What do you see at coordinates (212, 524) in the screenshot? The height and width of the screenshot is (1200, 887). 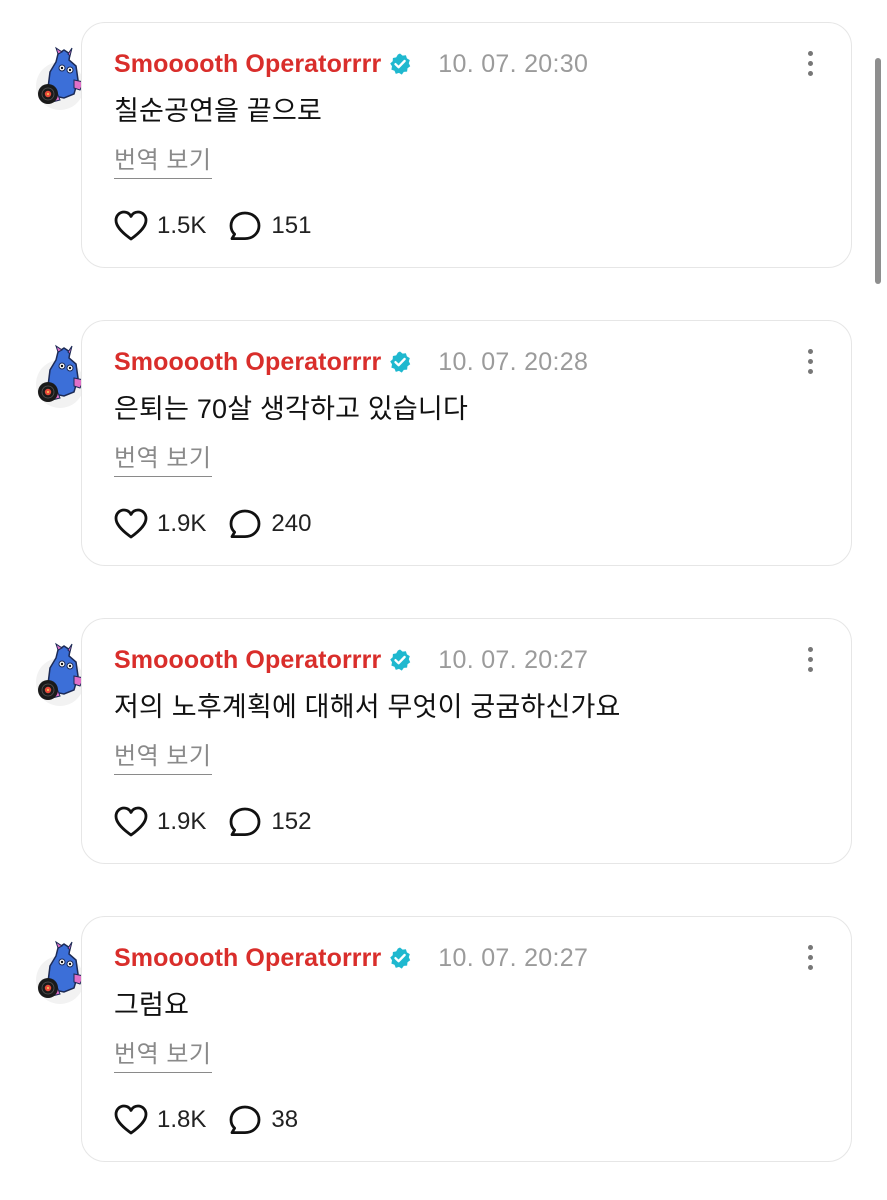 I see `post-actions: 1.9K 240` at bounding box center [212, 524].